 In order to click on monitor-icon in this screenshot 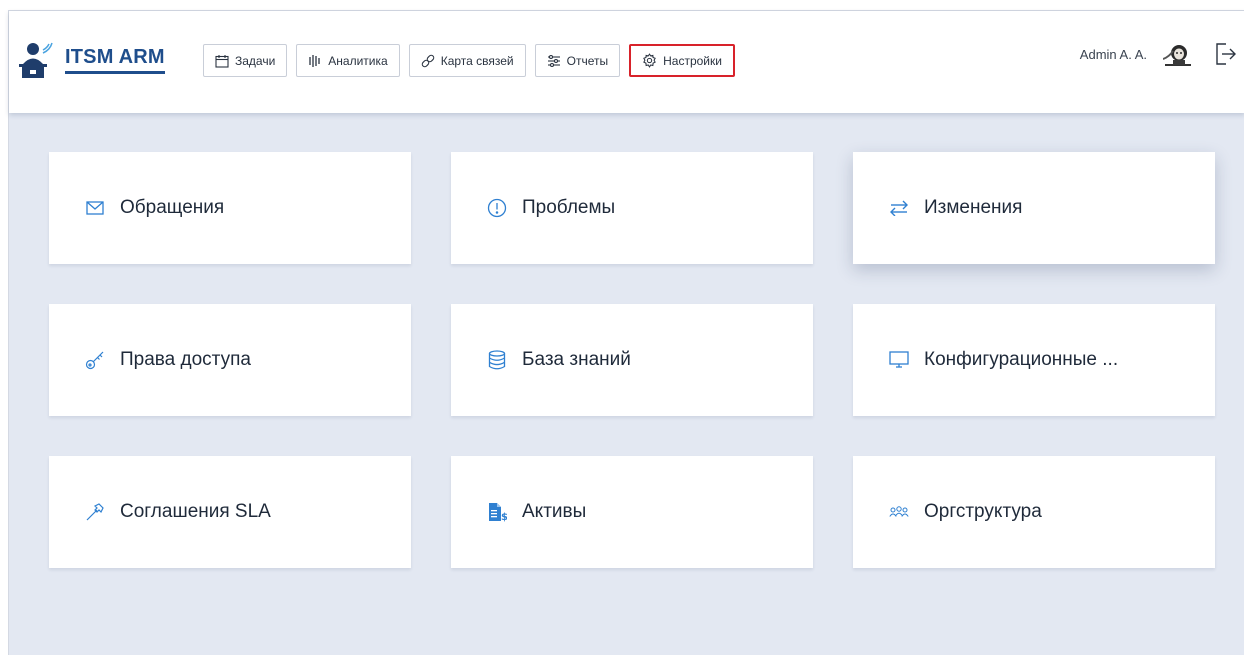, I will do `click(899, 360)`.